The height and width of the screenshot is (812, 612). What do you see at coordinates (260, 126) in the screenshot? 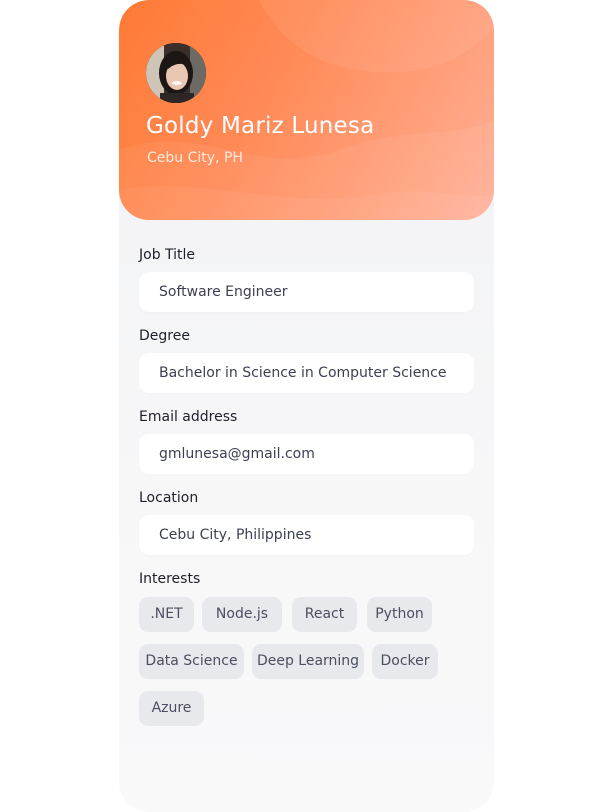
I see `profile-name: Goldy Mariz Lunesa` at bounding box center [260, 126].